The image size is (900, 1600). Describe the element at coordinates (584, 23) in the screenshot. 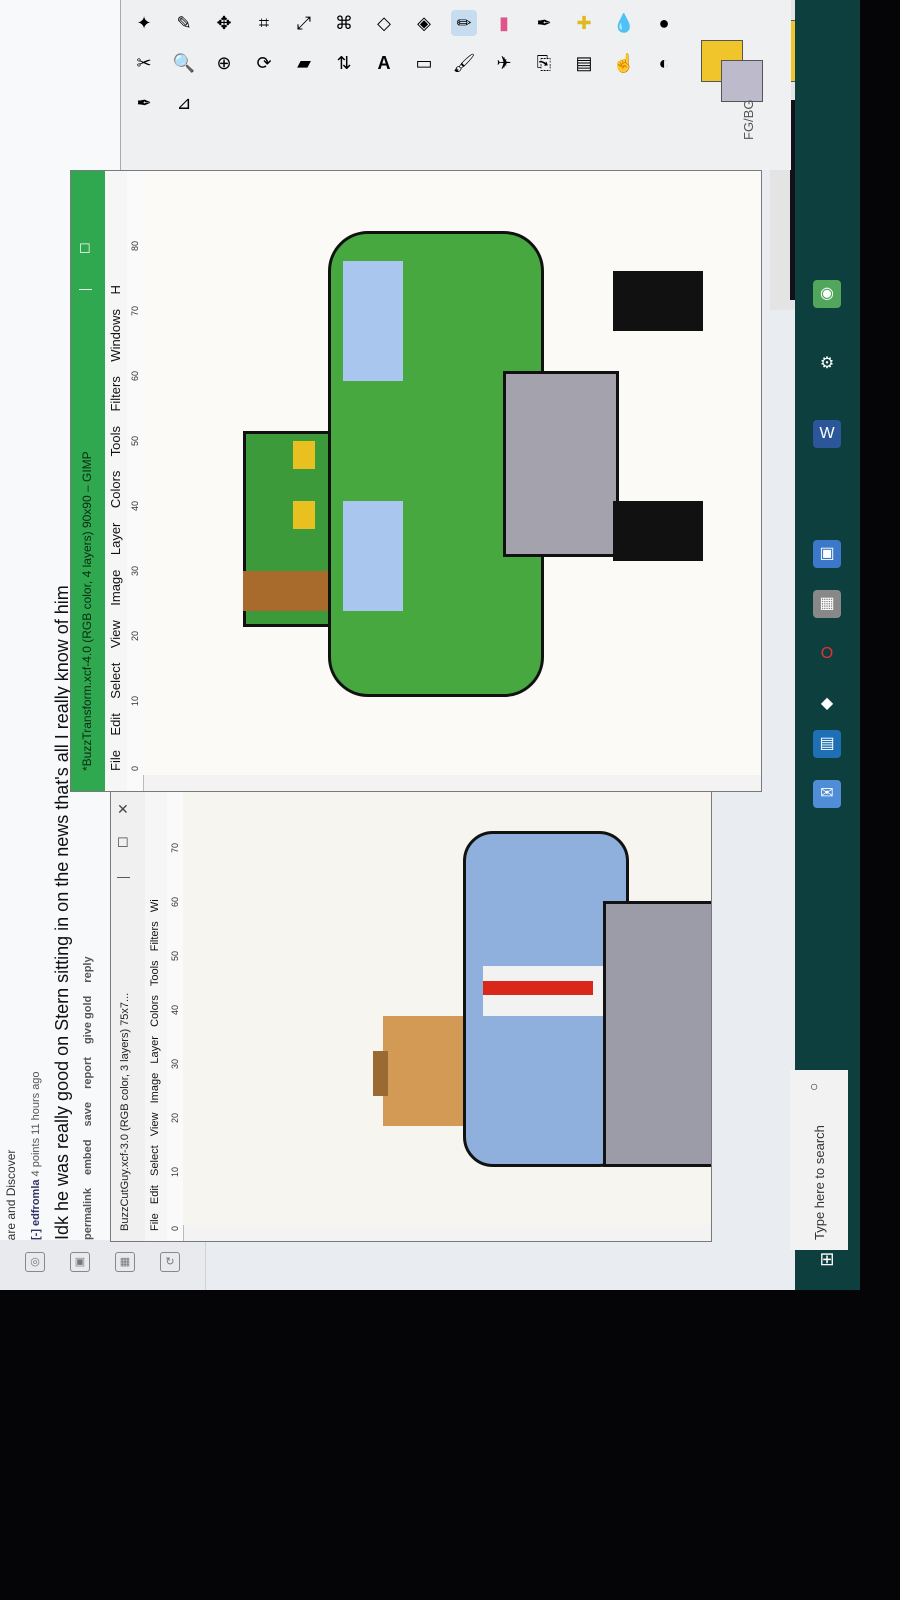

I see `heal-icon: ✚` at that location.